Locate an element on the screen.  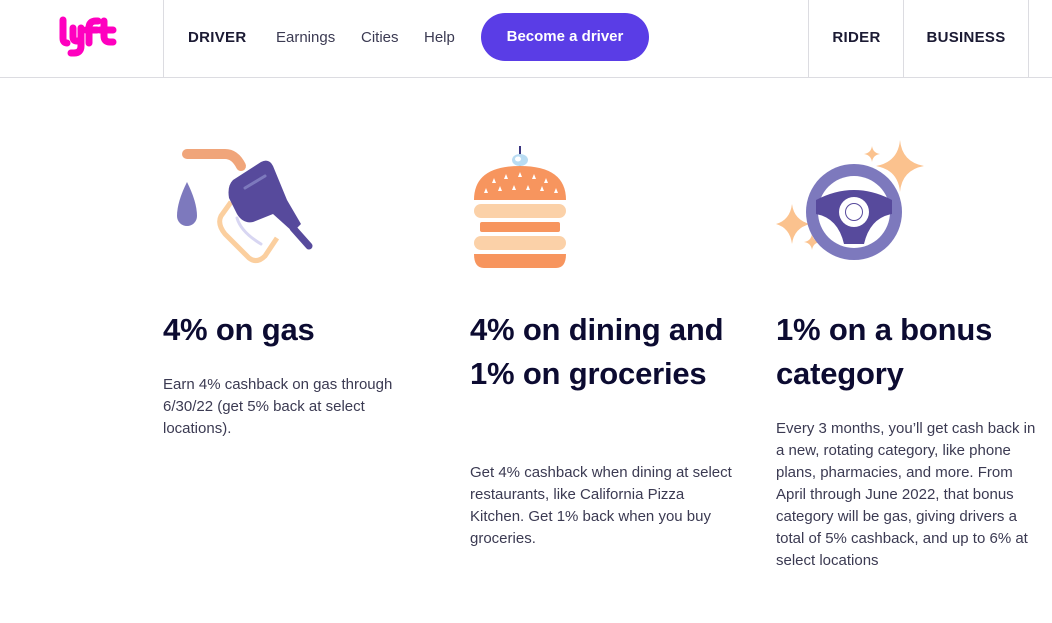
nav-help: Help is located at coordinates (439, 37).